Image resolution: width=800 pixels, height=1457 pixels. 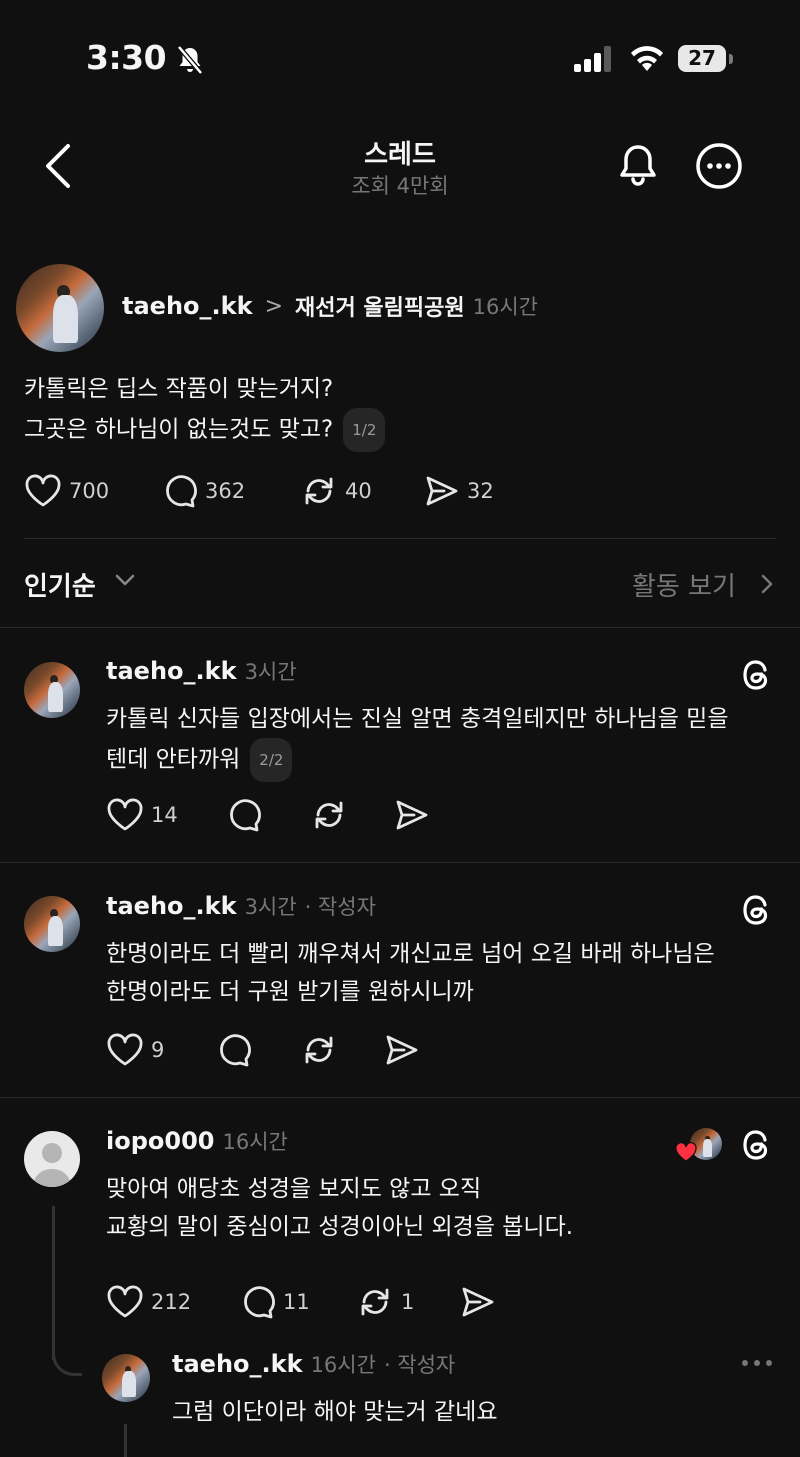 I want to click on reply-line: 교황의 말이 중심이고 성경이아닌 외경을 봅니다., so click(x=340, y=1227).